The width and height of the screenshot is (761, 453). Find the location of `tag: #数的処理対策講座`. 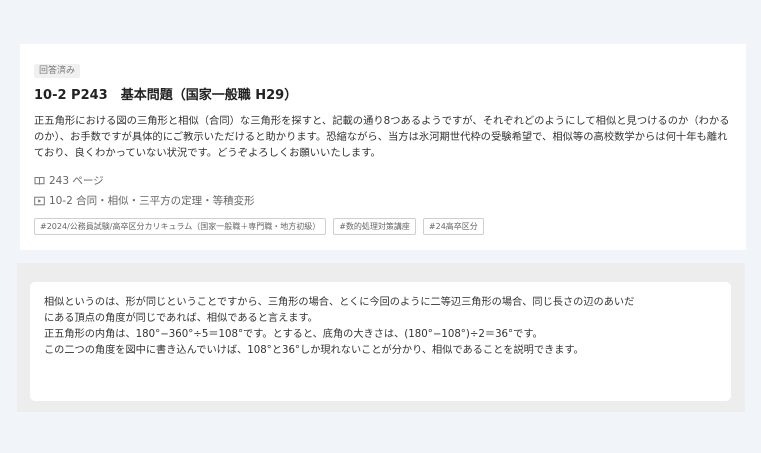

tag: #数的処理対策講座 is located at coordinates (374, 226).